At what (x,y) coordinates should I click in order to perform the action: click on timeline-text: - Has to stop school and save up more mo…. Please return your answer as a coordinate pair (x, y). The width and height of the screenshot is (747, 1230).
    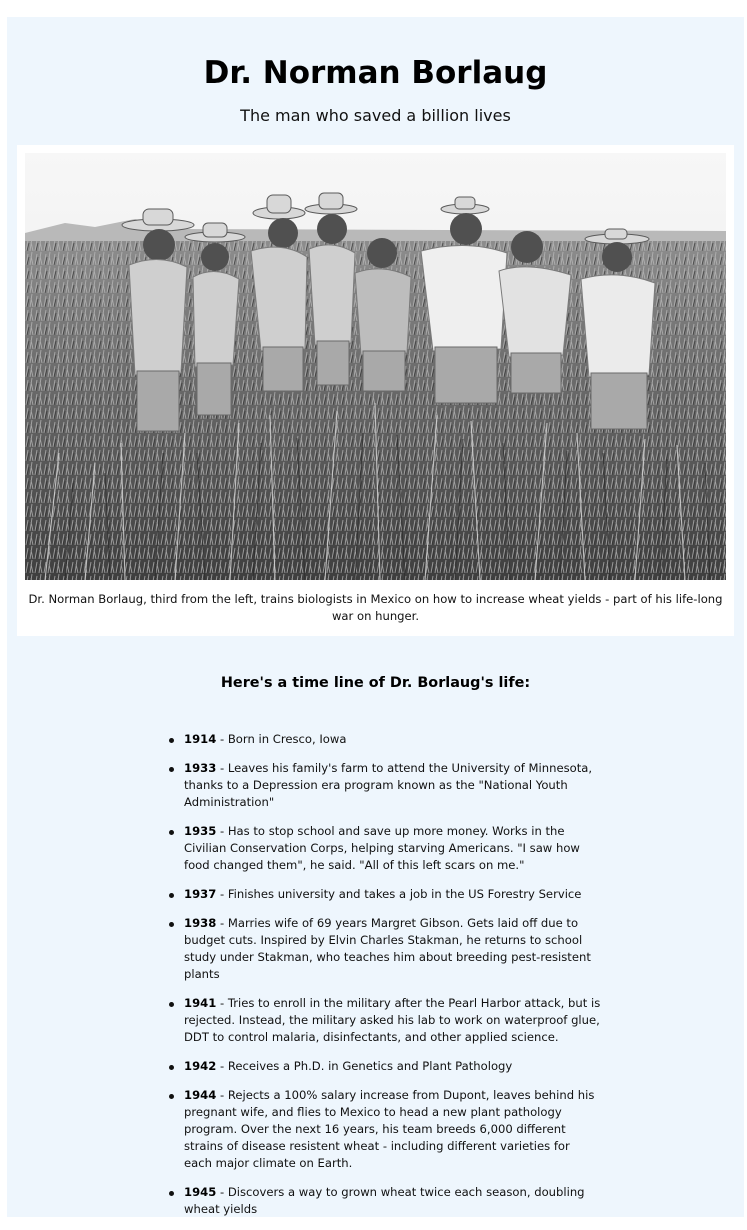
    Looking at the image, I should click on (382, 848).